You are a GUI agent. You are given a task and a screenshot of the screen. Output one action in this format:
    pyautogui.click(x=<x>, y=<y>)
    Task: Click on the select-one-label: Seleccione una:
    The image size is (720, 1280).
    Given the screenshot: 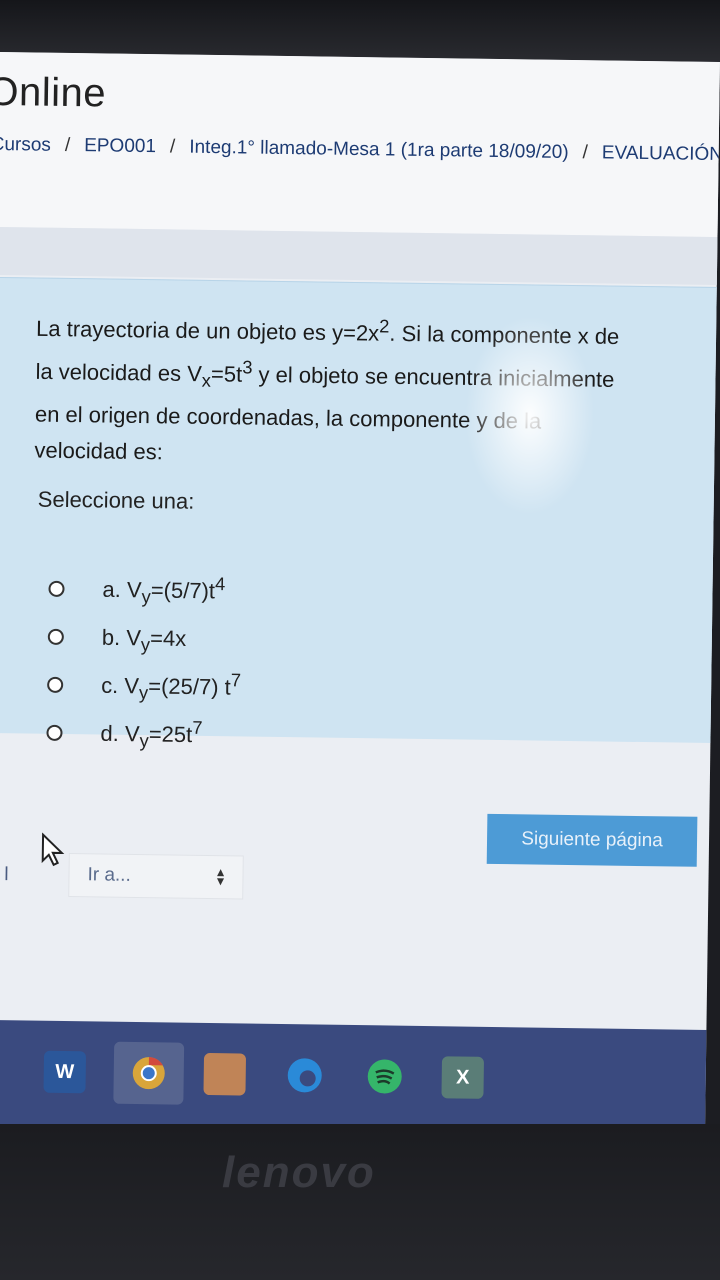 What is the action you would take?
    pyautogui.click(x=116, y=500)
    